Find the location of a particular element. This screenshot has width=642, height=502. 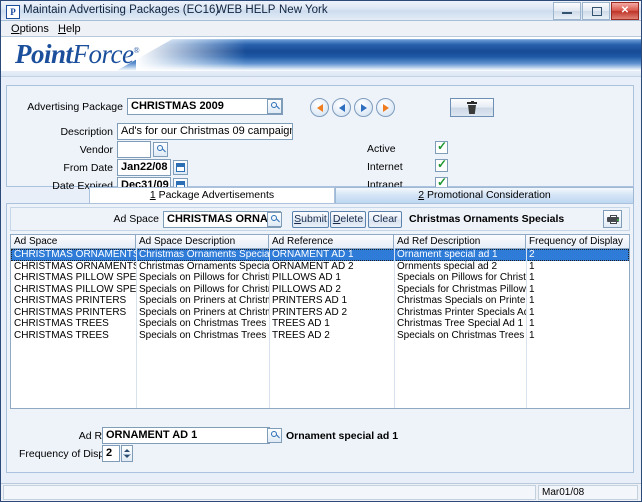

description-input: Ad's for our Christmas 09 campaign is located at coordinates (205, 131).